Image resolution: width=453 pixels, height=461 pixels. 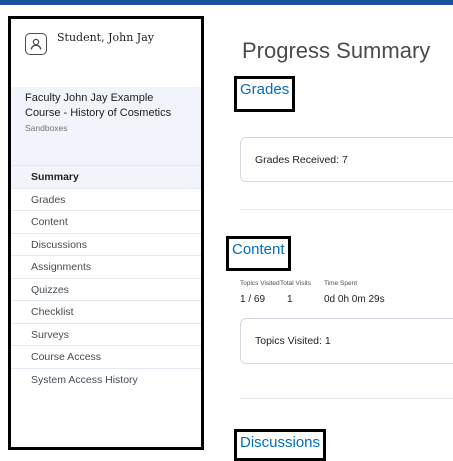 What do you see at coordinates (106, 289) in the screenshot?
I see `sidebar-item-quizzes: Quizzes` at bounding box center [106, 289].